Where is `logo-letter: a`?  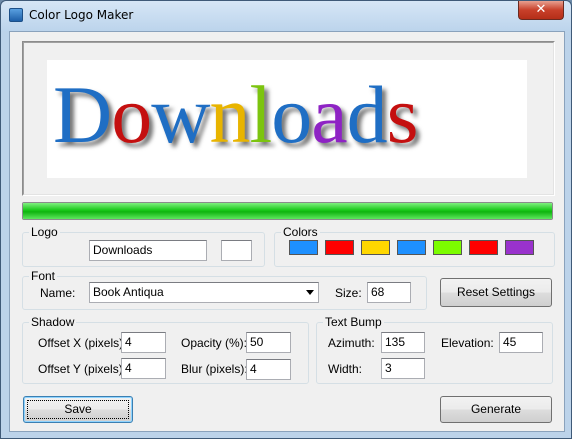
logo-letter: a is located at coordinates (329, 114).